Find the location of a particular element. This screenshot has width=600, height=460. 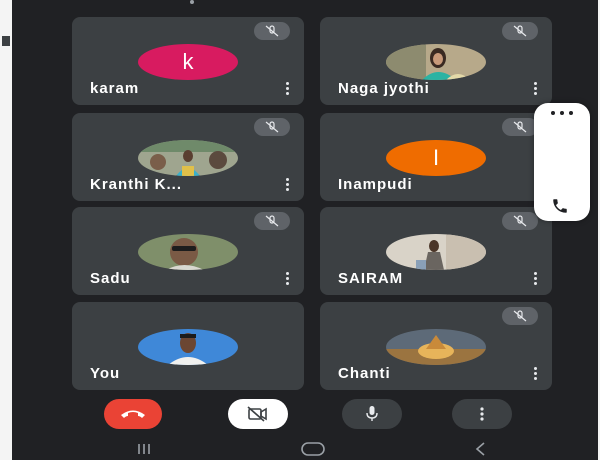

participant-tile-inampudi: I Inampudi is located at coordinates (436, 157).